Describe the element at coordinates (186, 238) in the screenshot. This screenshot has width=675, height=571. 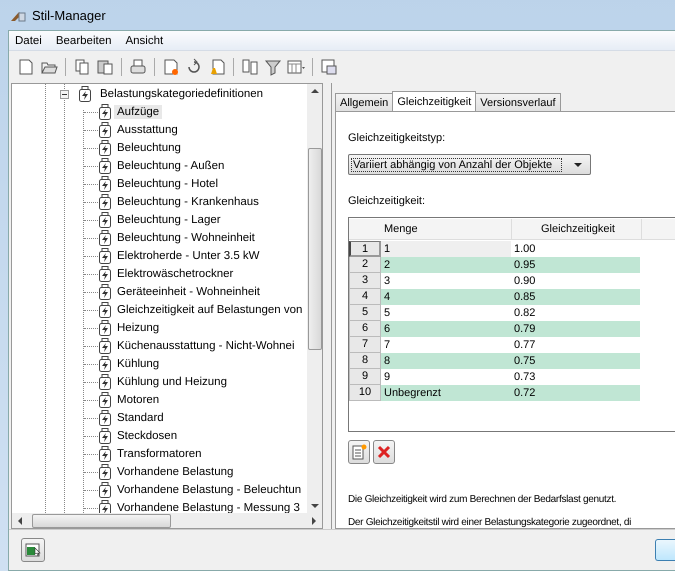
I see `tree-item: Beleuchtung - Wohneinheit` at that location.